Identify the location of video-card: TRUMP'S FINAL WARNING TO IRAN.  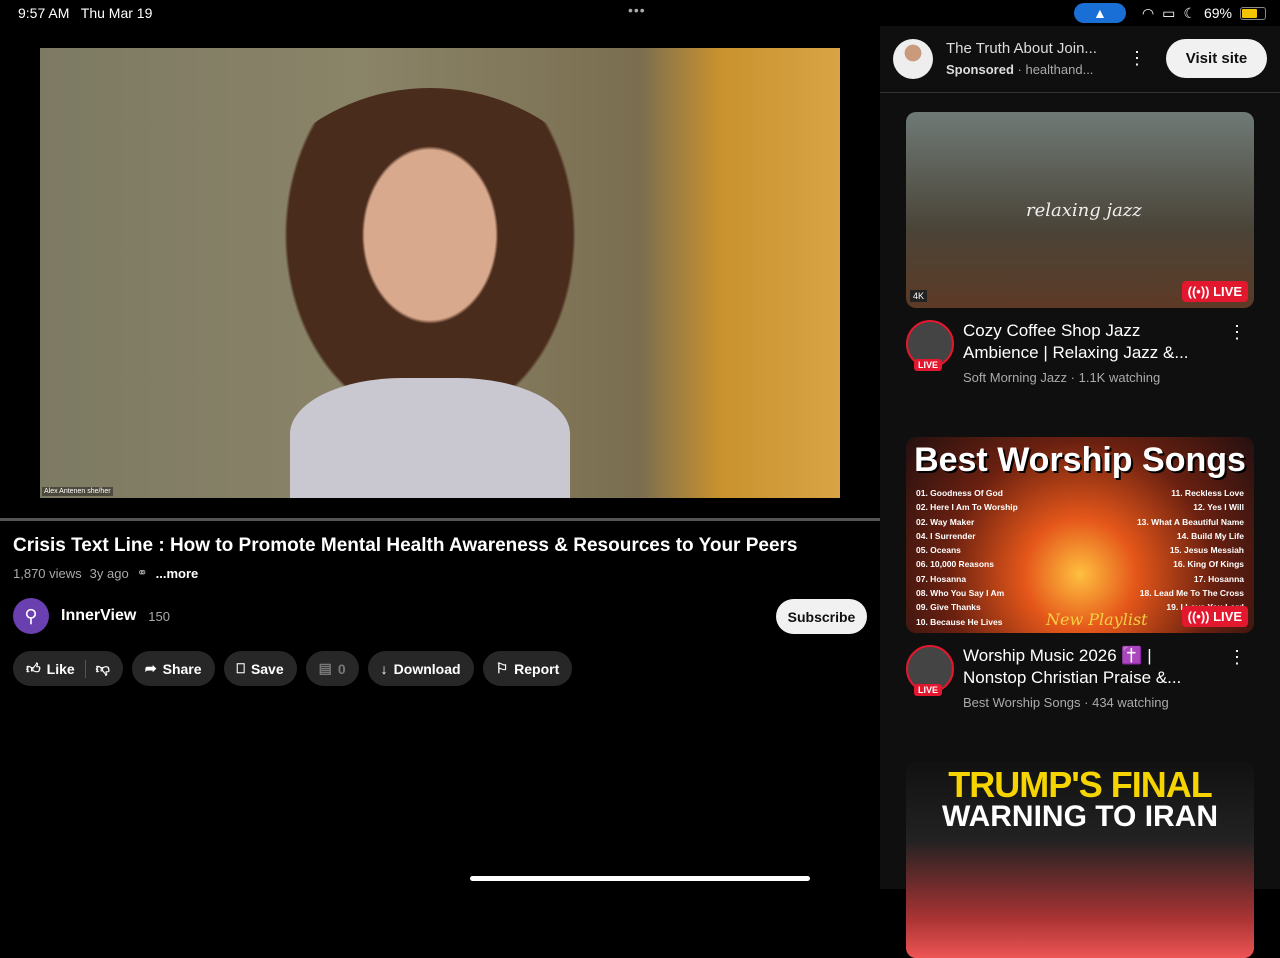
(1080, 860).